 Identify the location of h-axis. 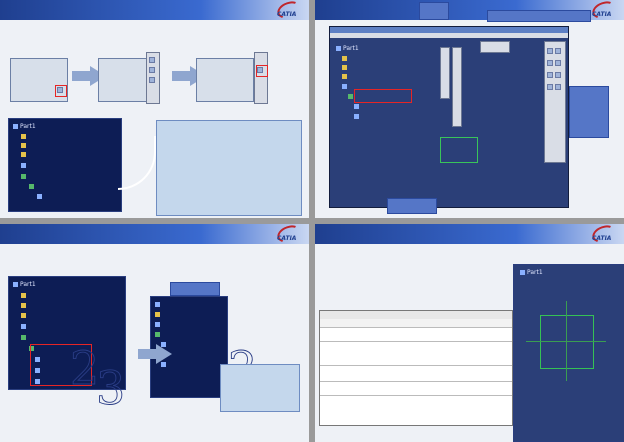
(566, 341).